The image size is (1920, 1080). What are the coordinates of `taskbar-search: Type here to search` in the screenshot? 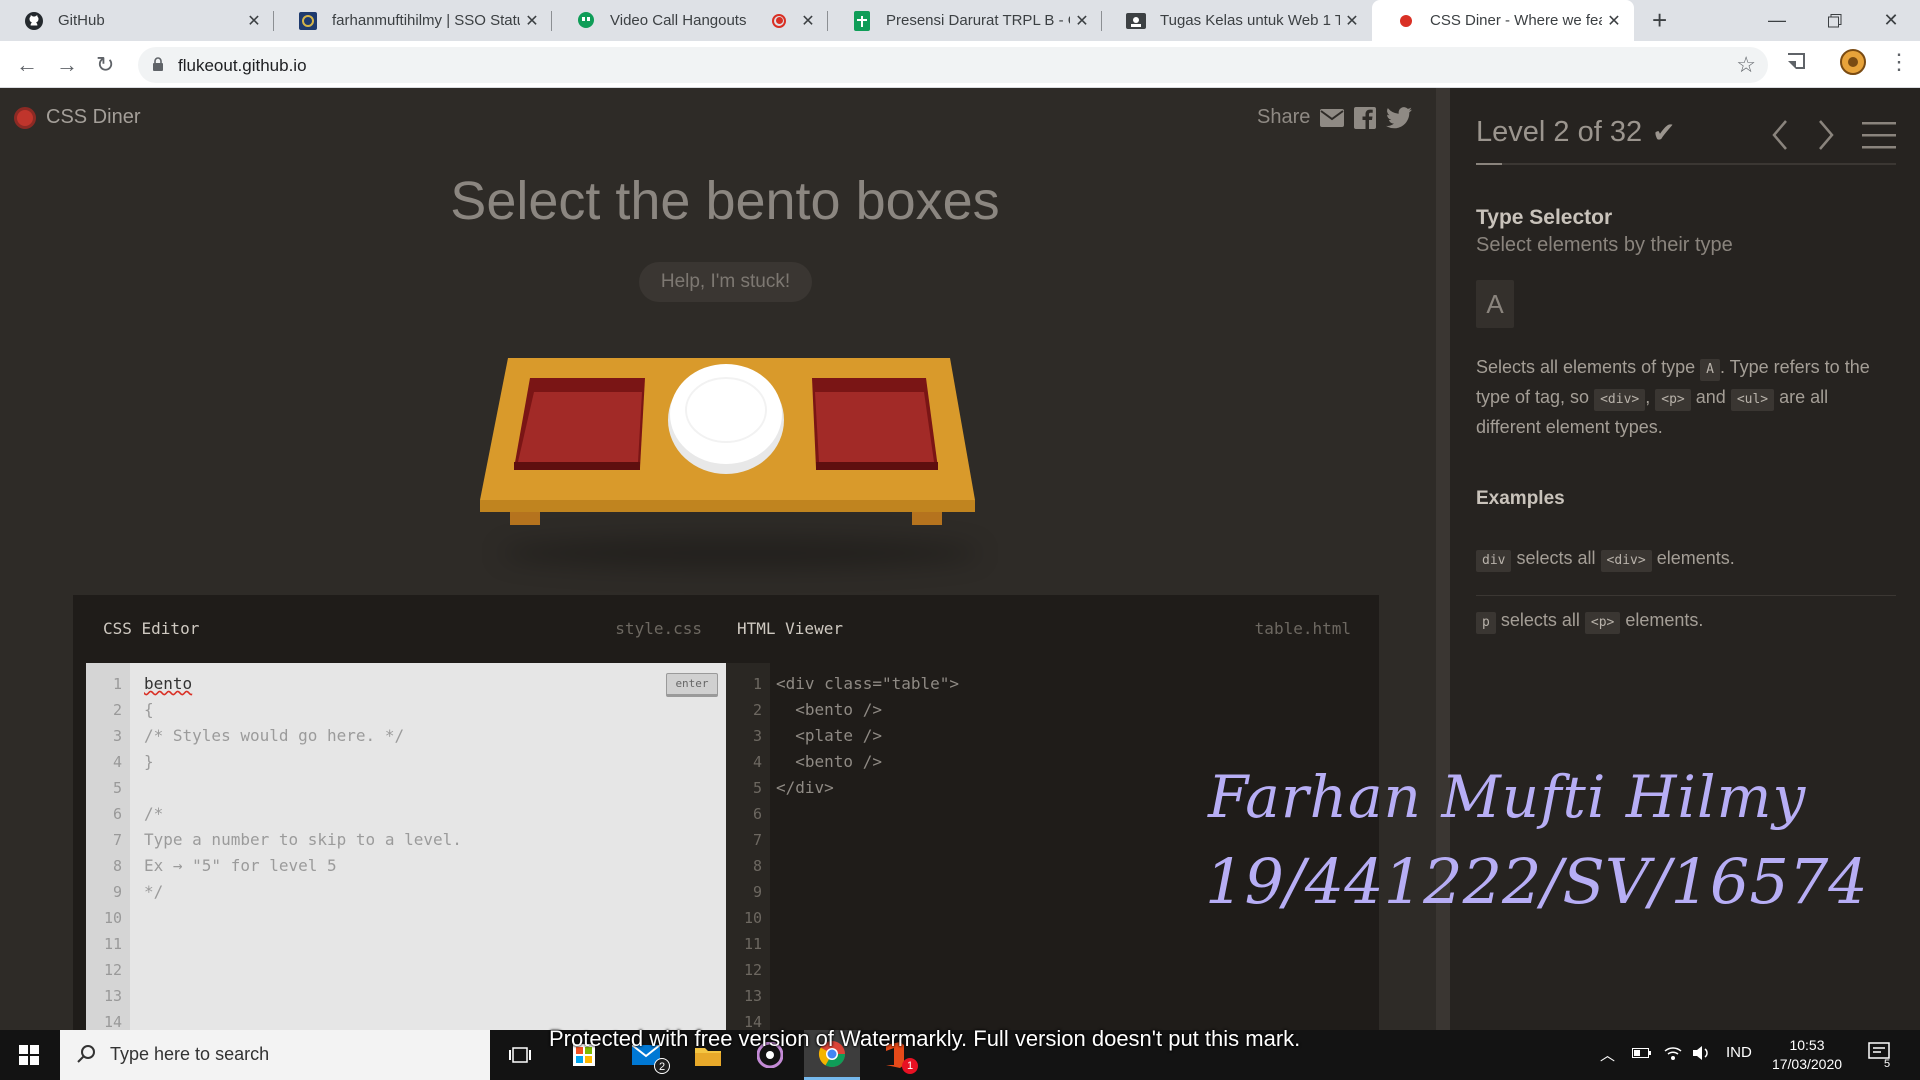 It's located at (275, 1055).